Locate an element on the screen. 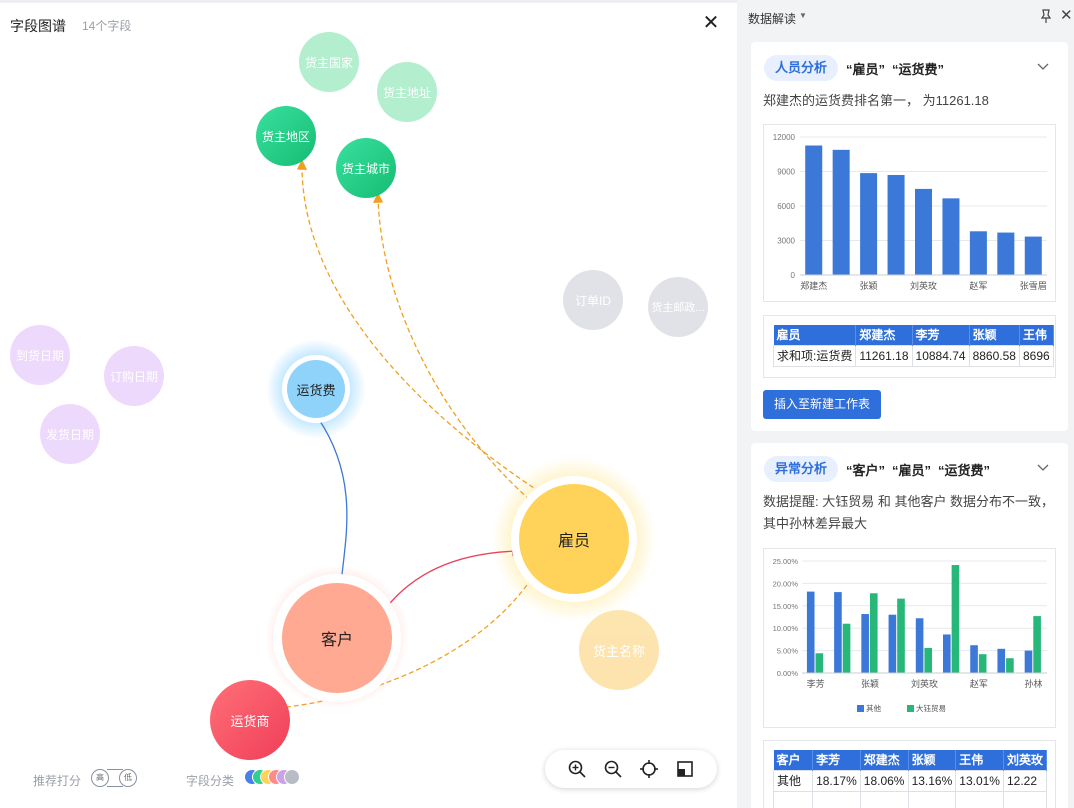 The width and height of the screenshot is (1074, 808). card-tag: 人员分析 is located at coordinates (801, 68).